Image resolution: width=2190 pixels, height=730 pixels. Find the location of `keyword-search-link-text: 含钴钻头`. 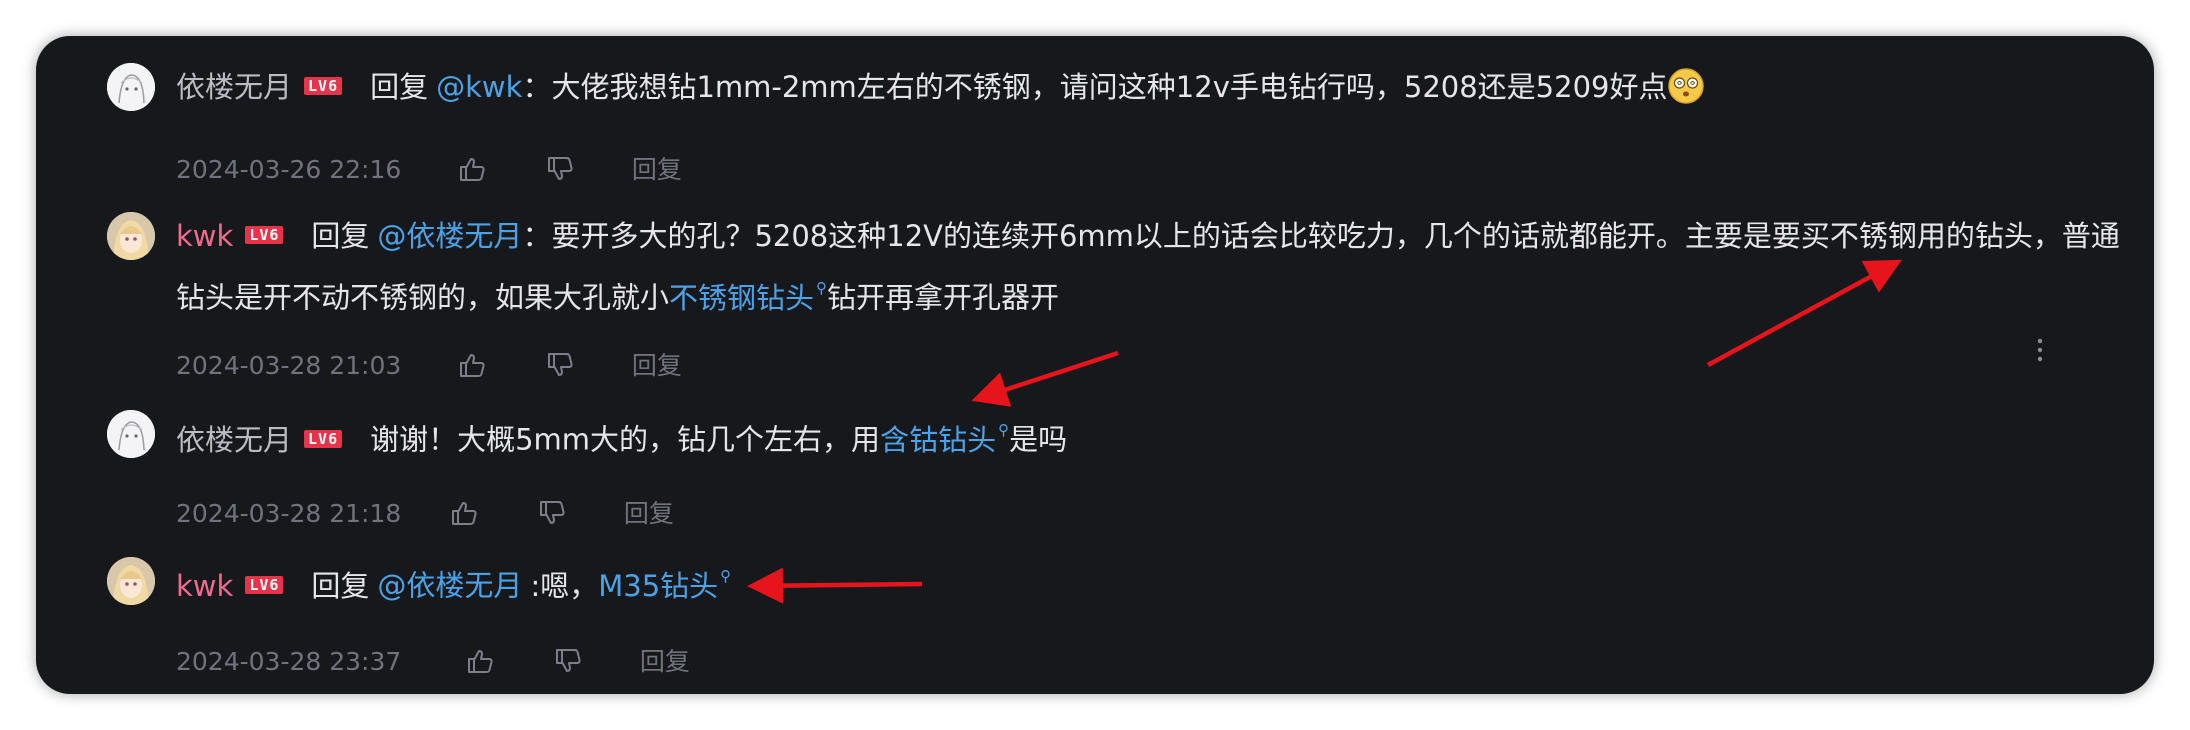

keyword-search-link-text: 含钴钻头 is located at coordinates (938, 440).